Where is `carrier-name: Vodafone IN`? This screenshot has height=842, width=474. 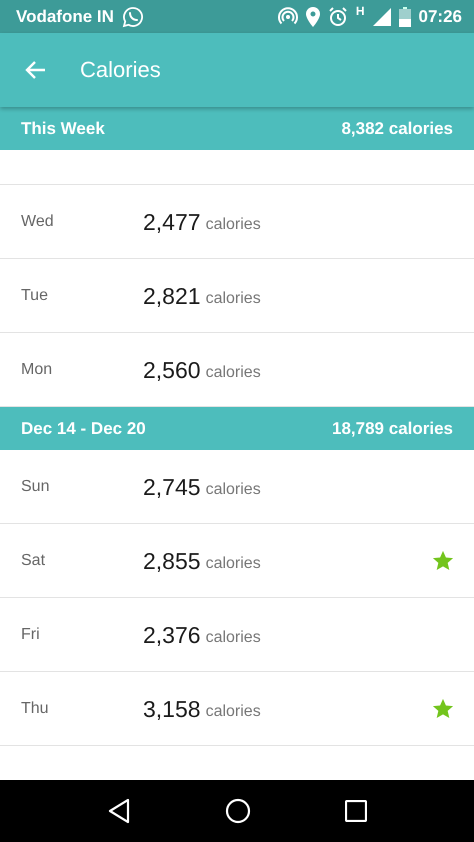 carrier-name: Vodafone IN is located at coordinates (65, 16).